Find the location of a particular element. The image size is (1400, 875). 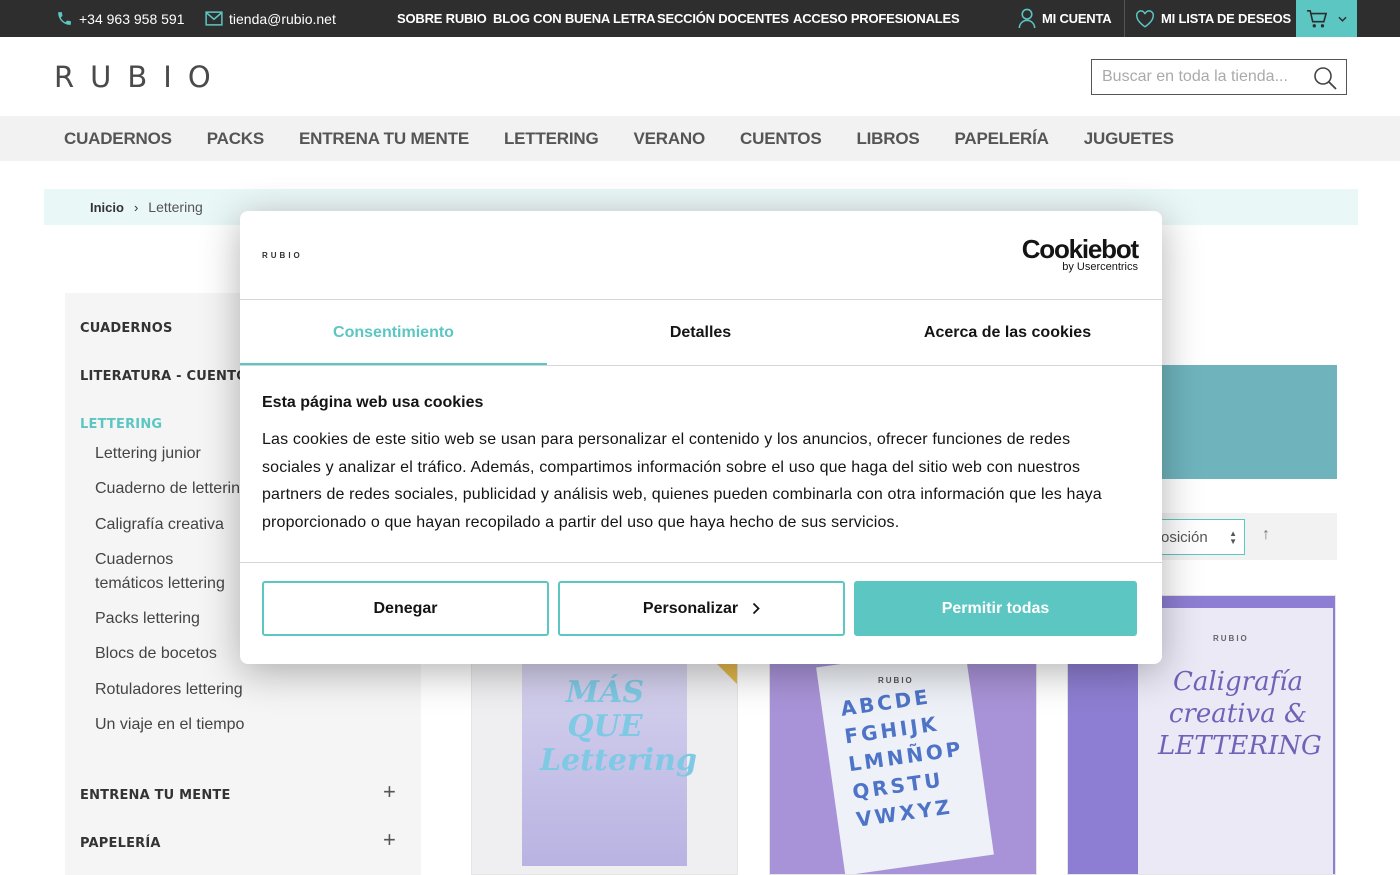

cart-icon is located at coordinates (1317, 18).